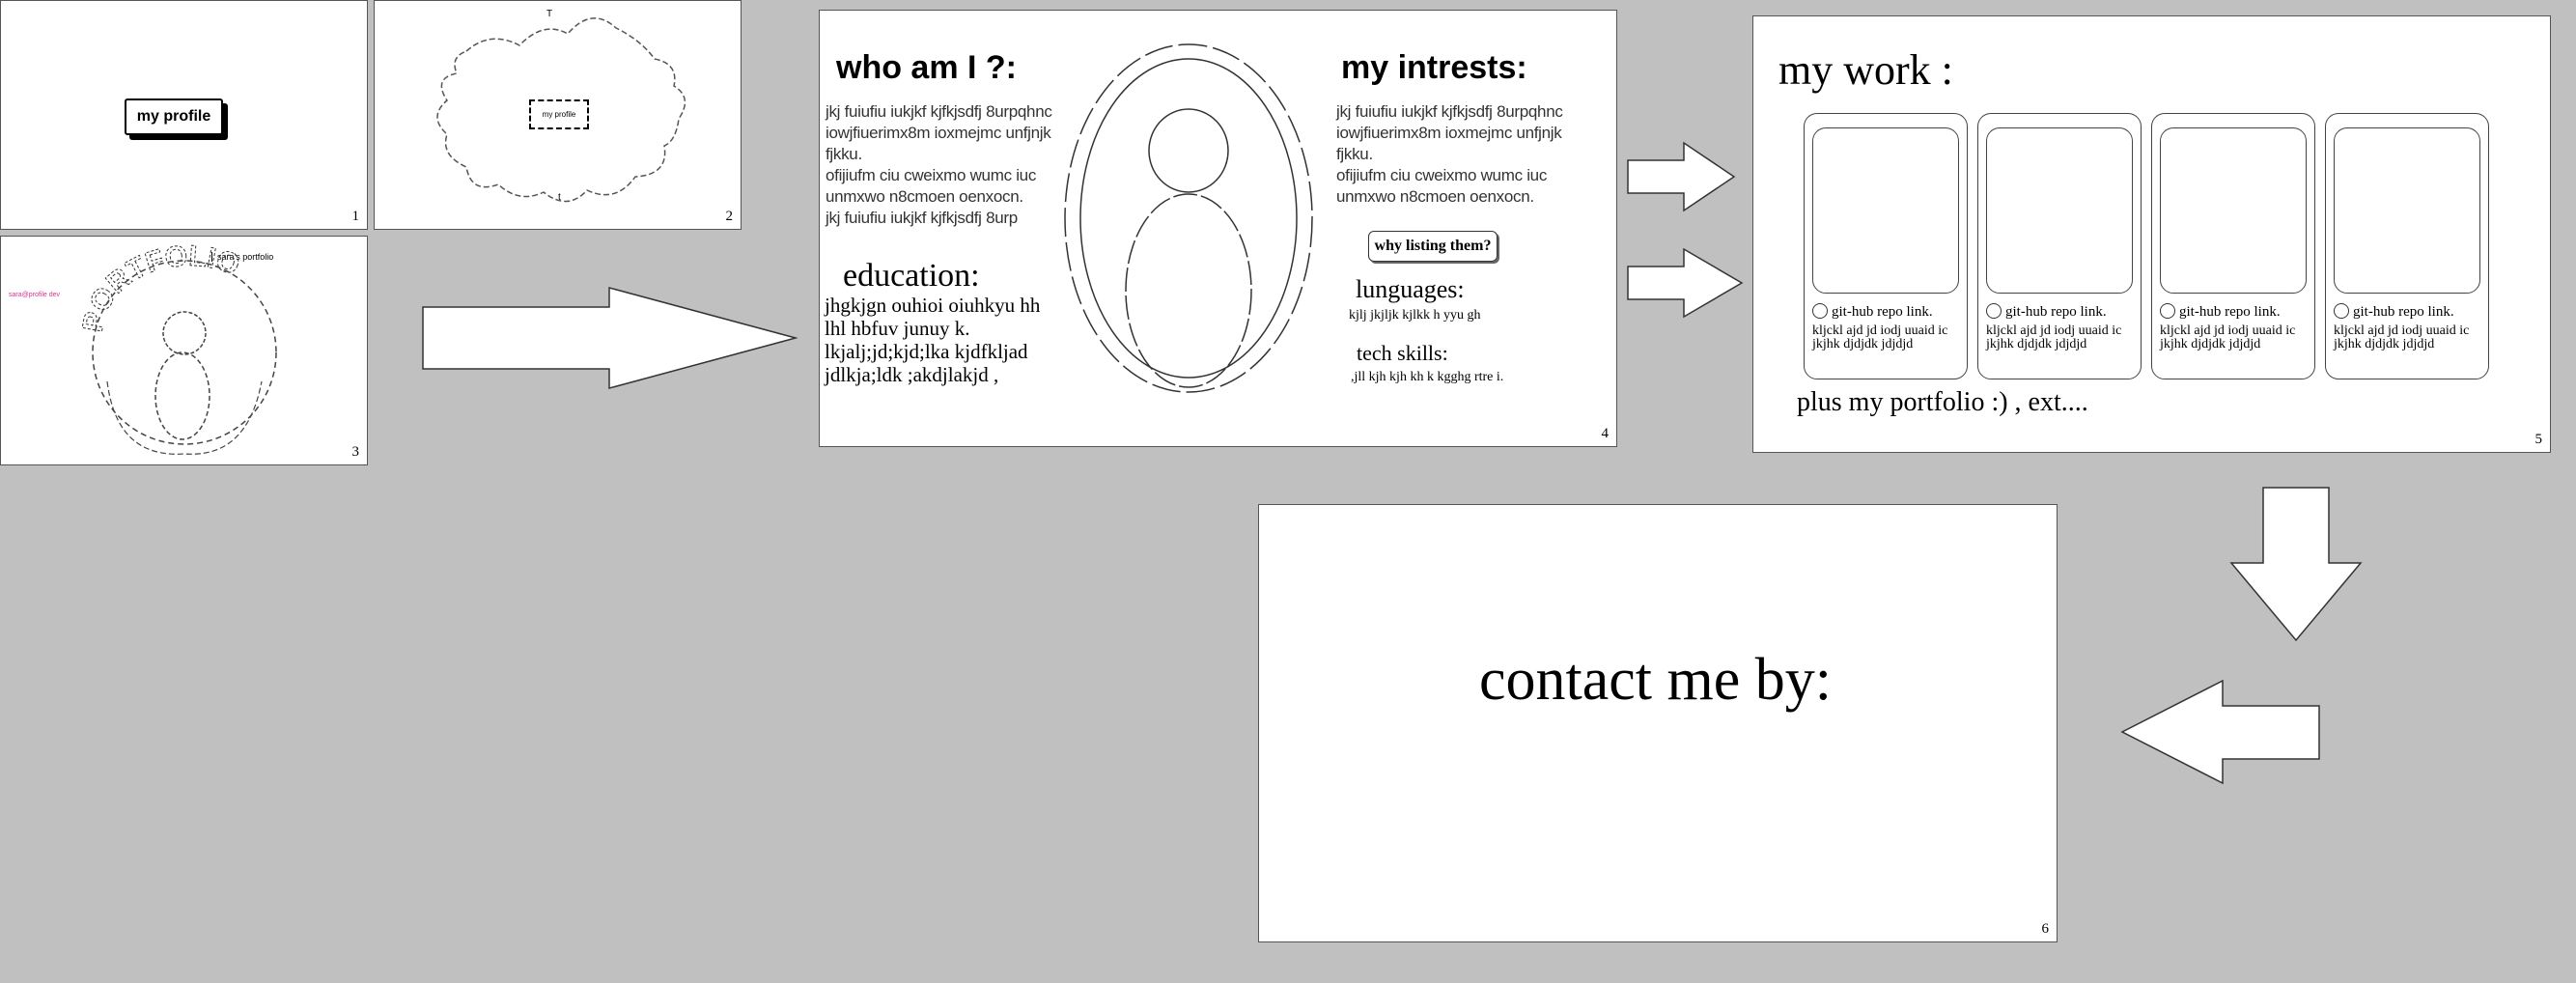  I want to click on slide-2-thumbnail: my profile T t 2, so click(558, 115).